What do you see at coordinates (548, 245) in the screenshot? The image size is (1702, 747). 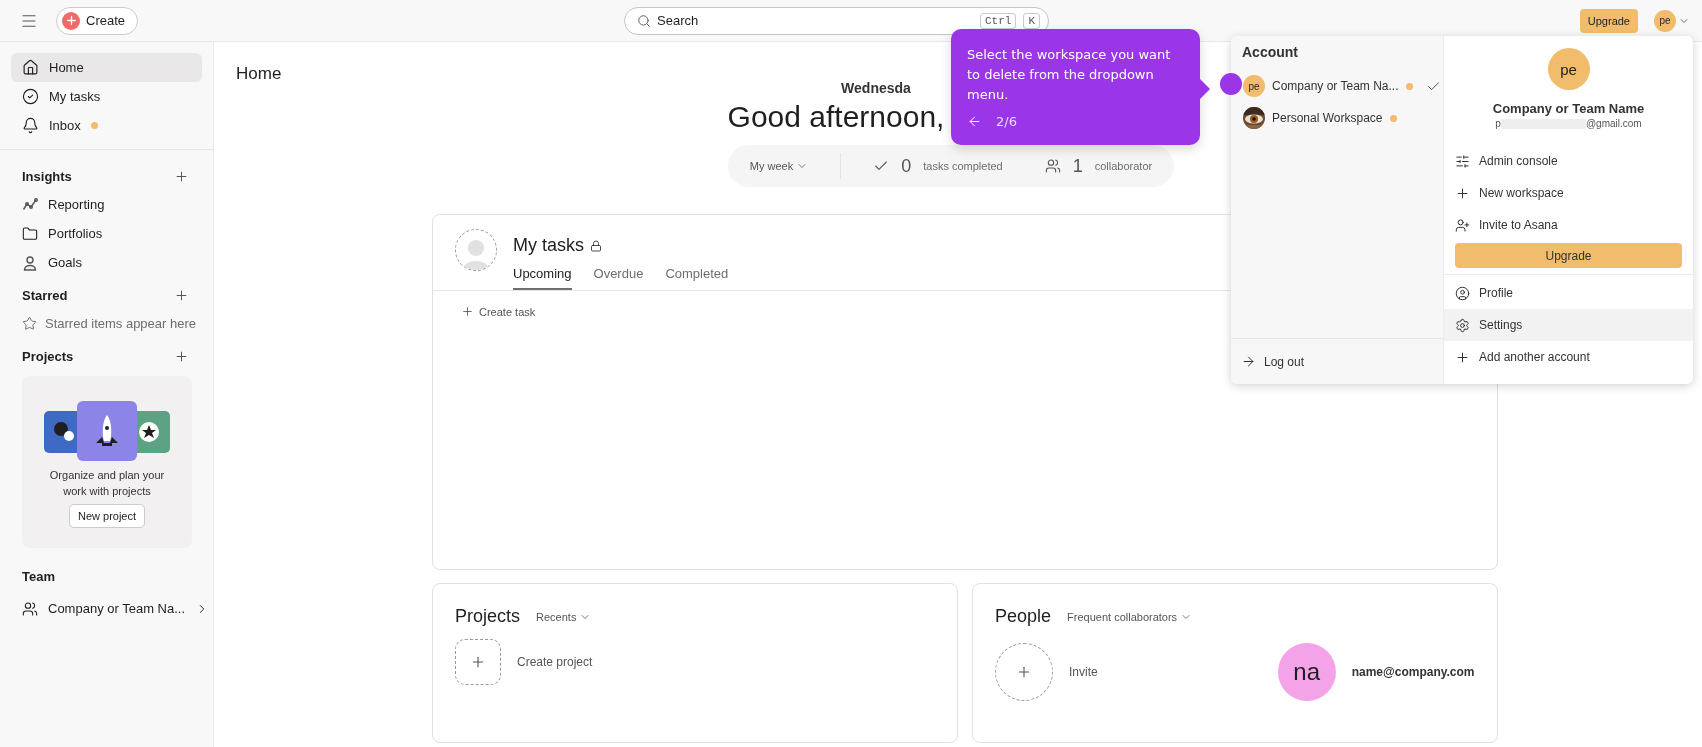 I see `card-title: My tasks` at bounding box center [548, 245].